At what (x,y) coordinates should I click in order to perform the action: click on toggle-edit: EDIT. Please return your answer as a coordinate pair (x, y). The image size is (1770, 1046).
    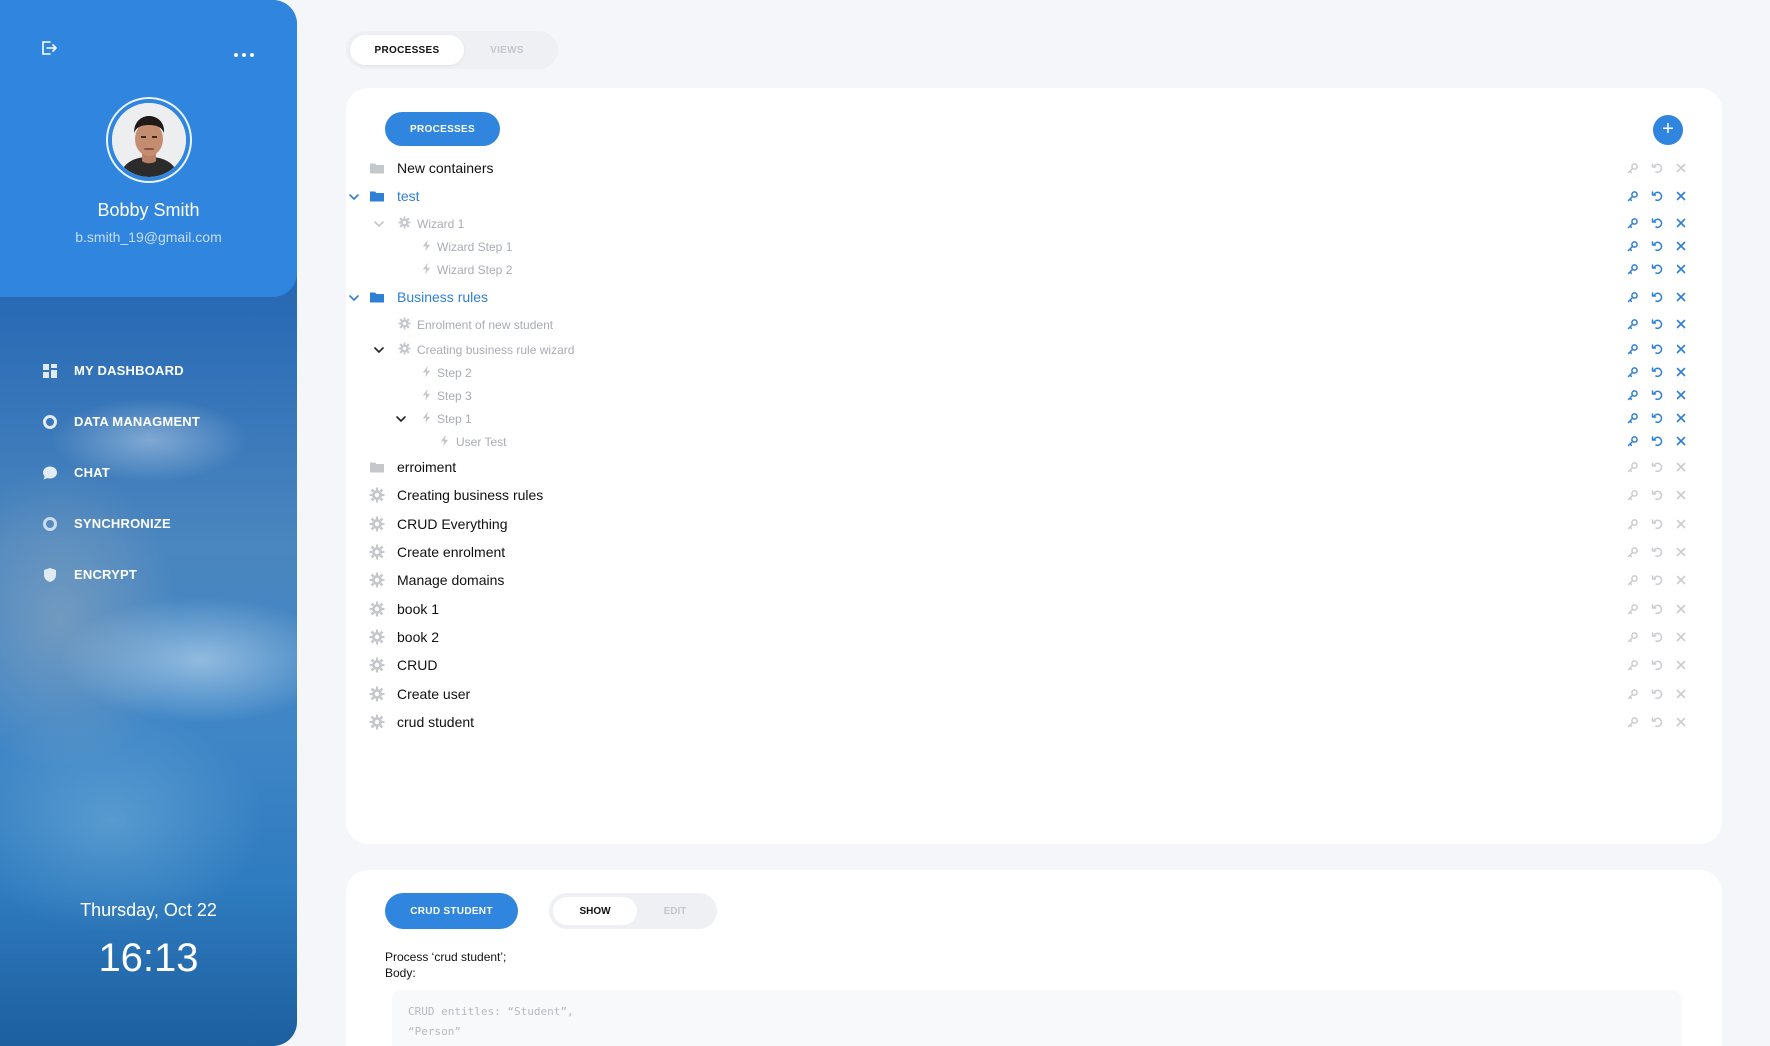
    Looking at the image, I should click on (675, 911).